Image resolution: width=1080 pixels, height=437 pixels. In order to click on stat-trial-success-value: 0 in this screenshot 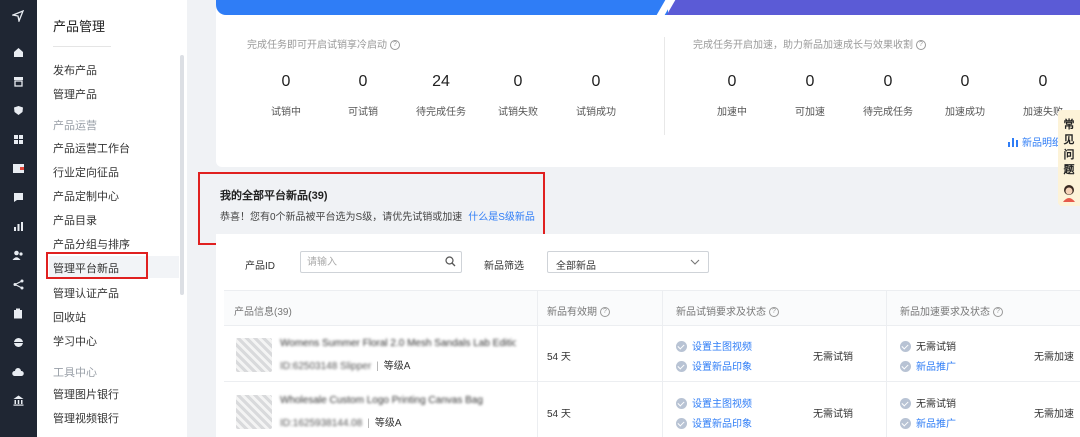, I will do `click(596, 82)`.